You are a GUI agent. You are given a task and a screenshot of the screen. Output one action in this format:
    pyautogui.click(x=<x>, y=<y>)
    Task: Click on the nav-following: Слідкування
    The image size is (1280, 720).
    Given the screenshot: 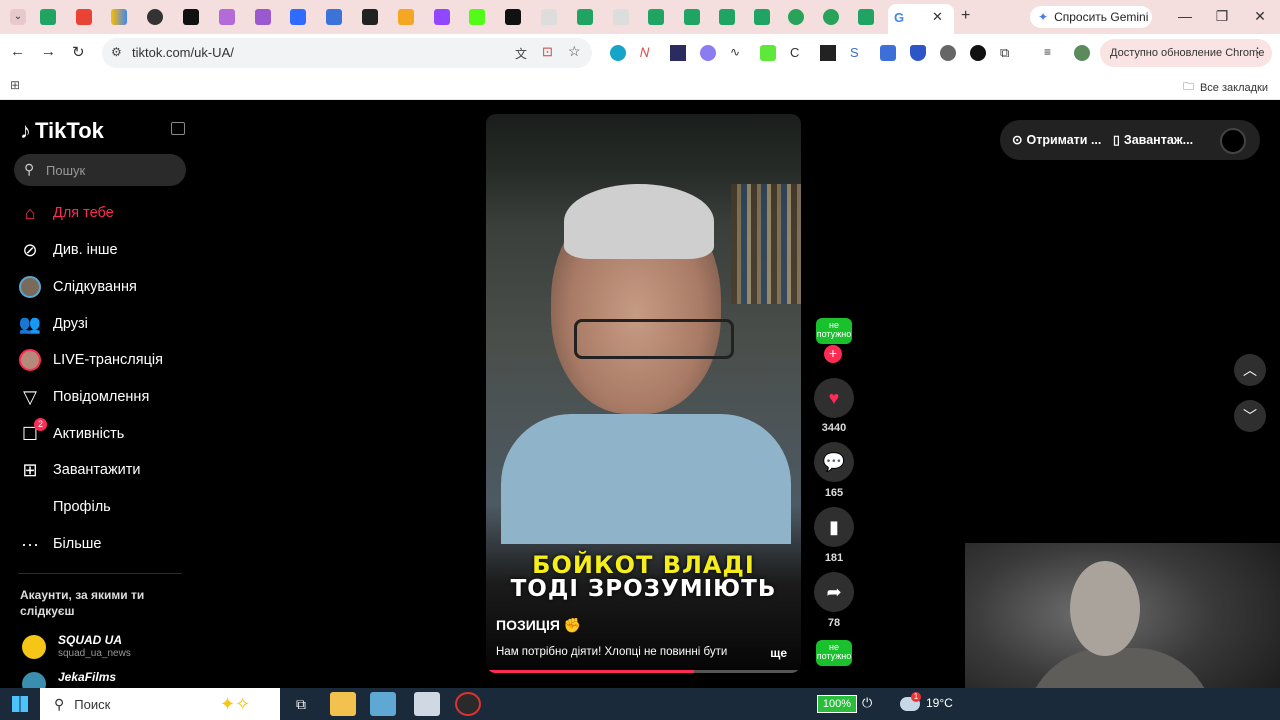 What is the action you would take?
    pyautogui.click(x=103, y=287)
    